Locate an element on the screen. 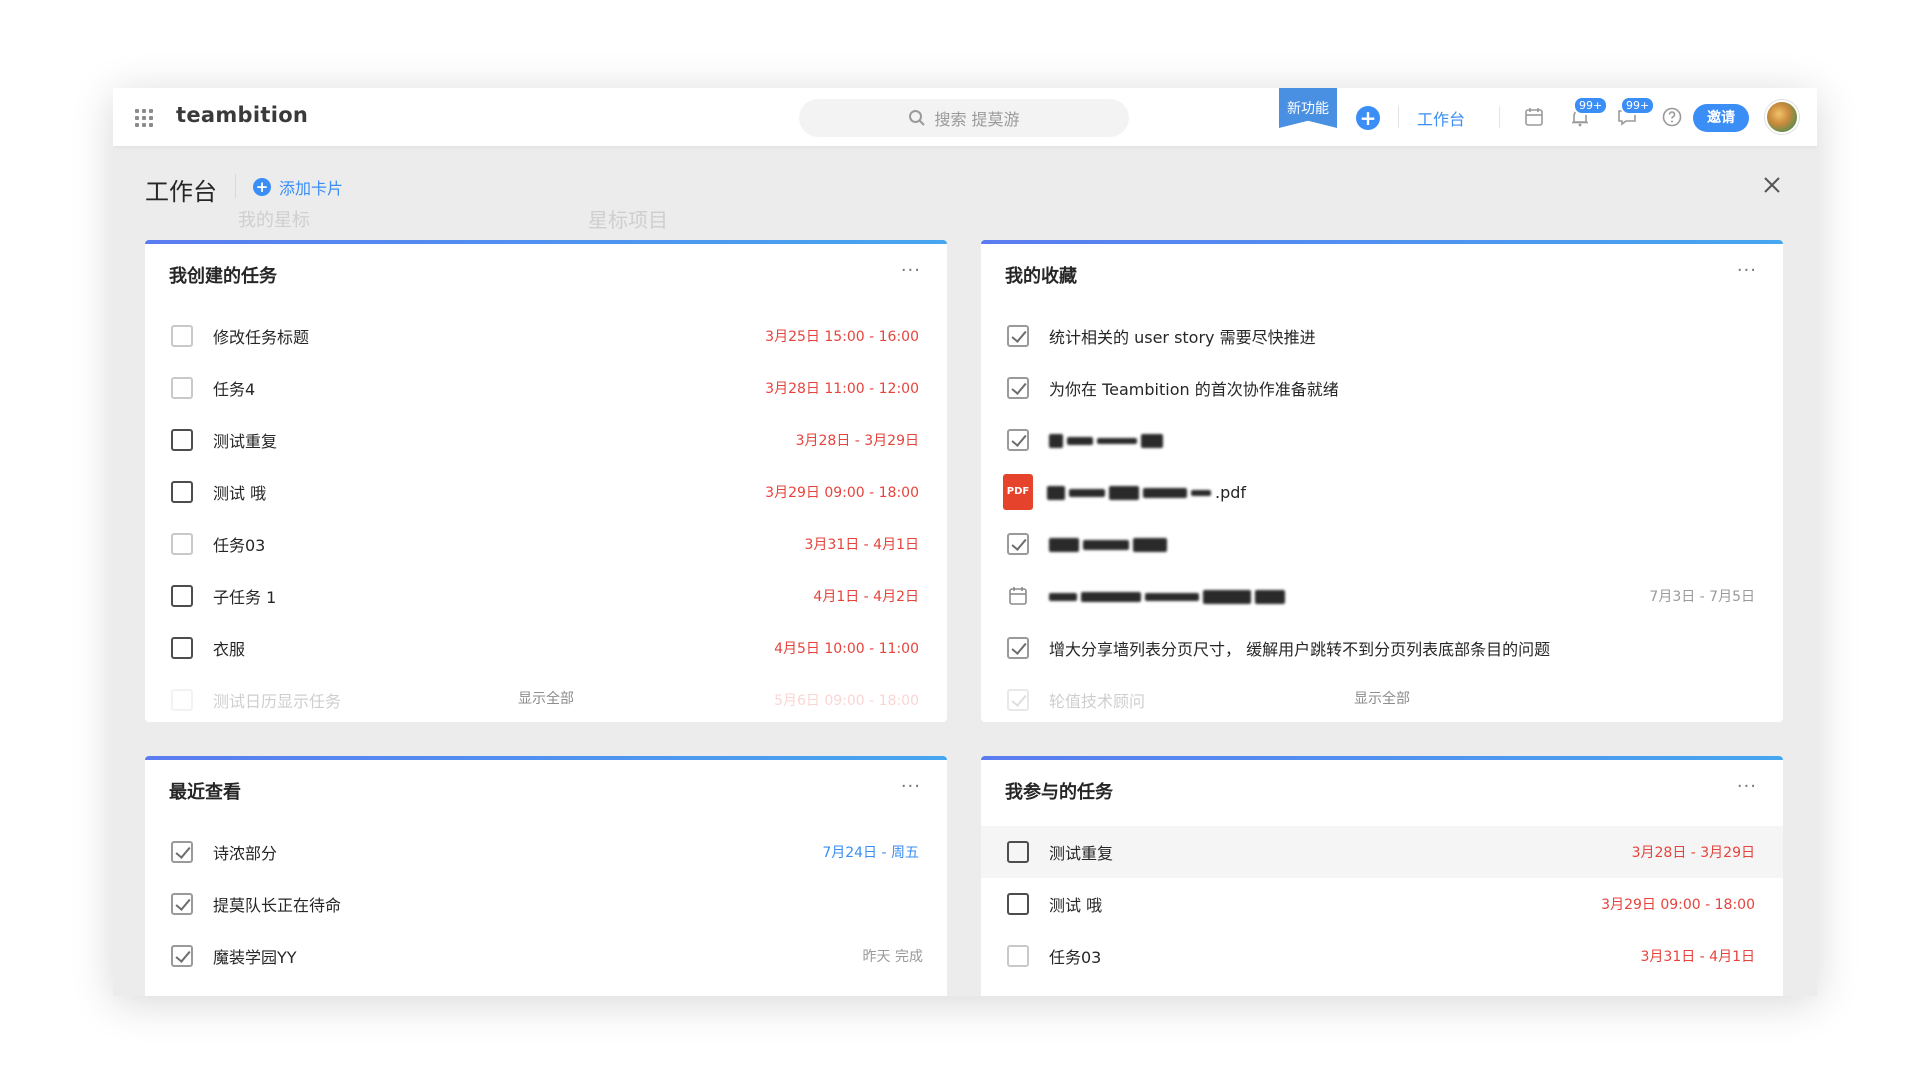  nav-workbench-link: 工作台 is located at coordinates (1441, 118).